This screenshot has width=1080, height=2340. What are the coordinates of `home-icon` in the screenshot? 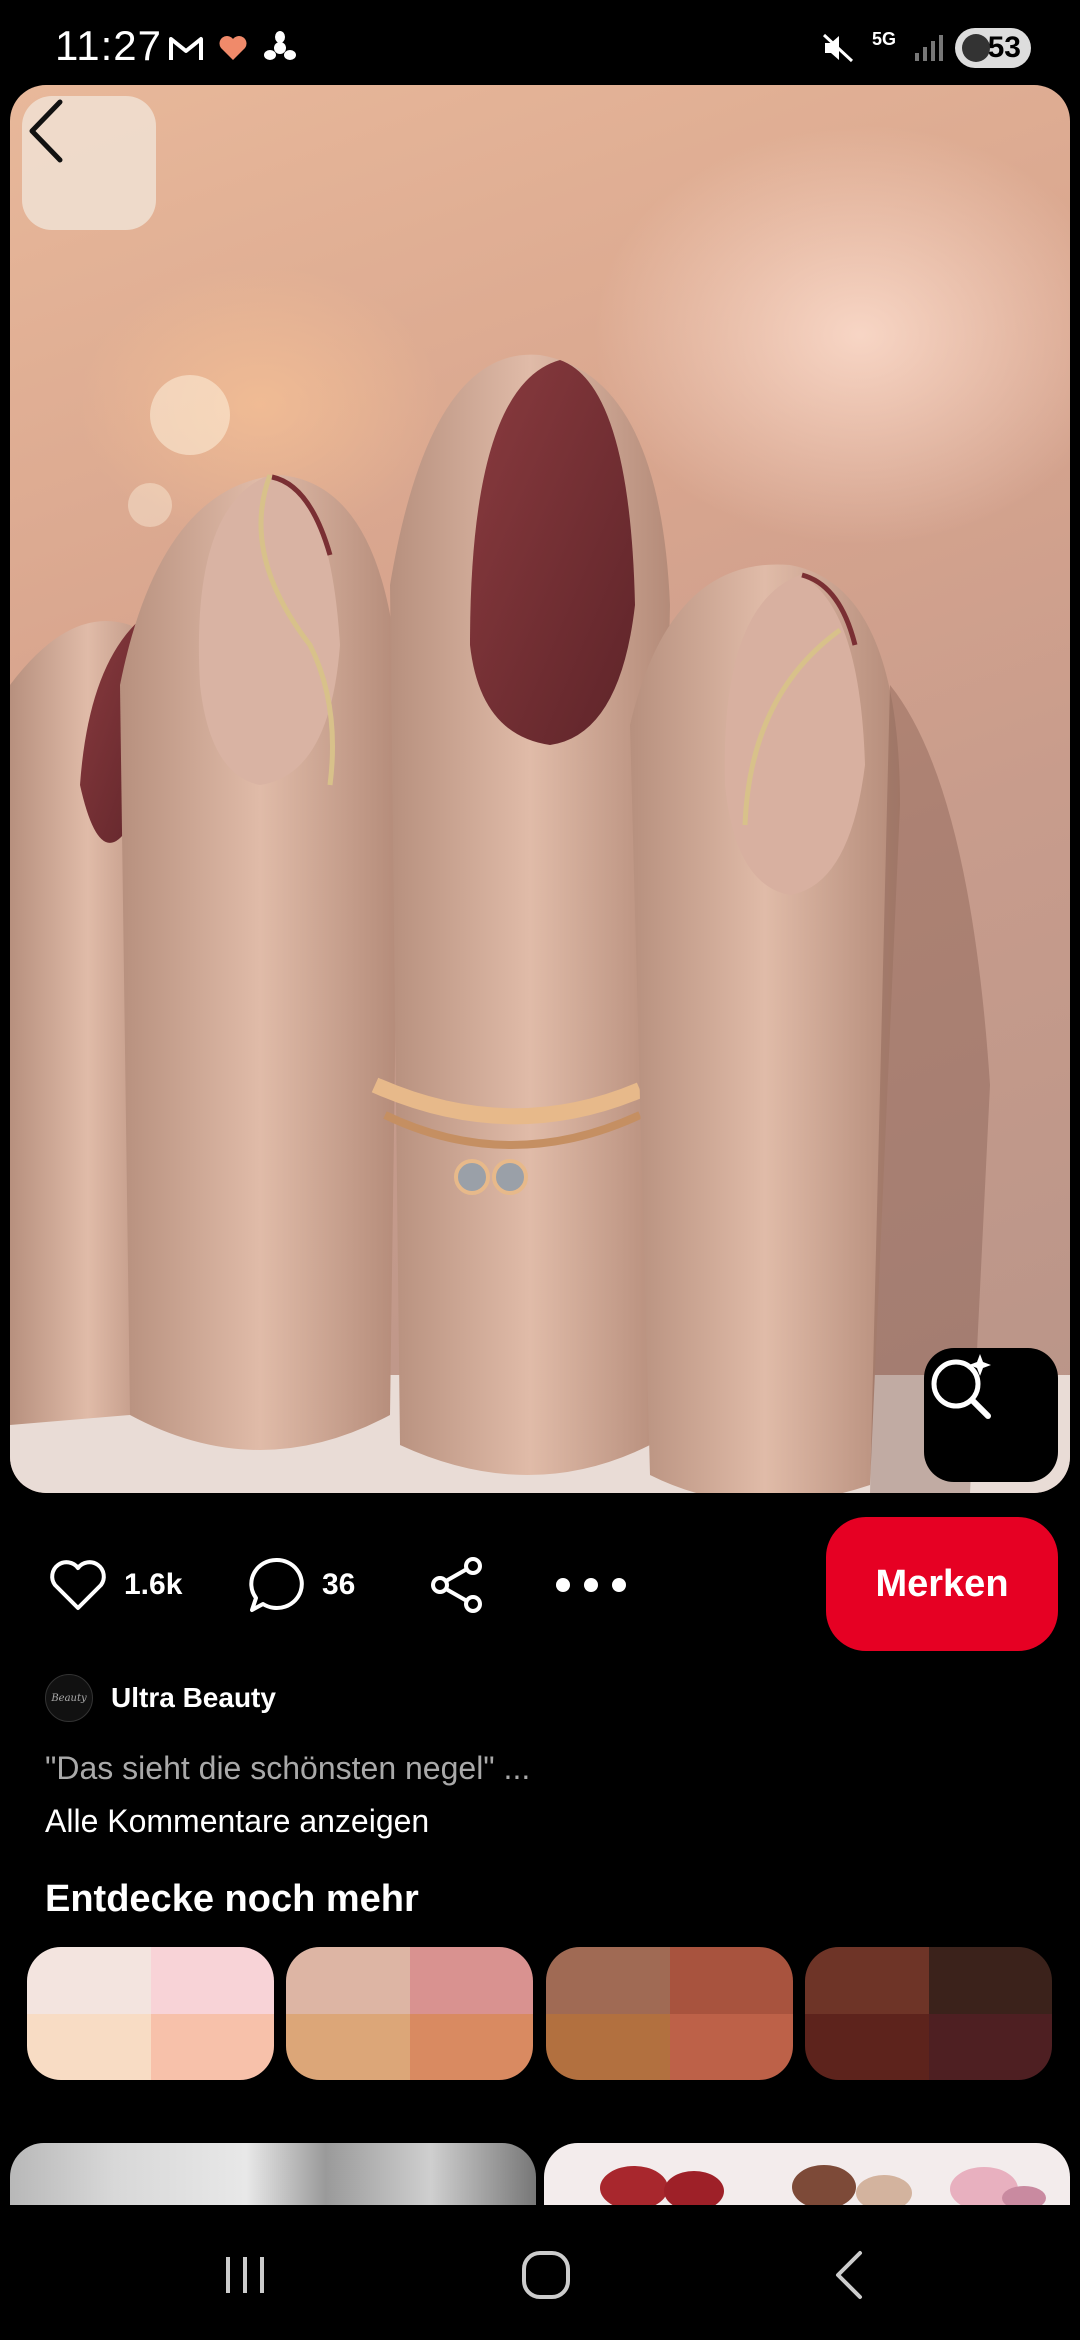 It's located at (546, 2275).